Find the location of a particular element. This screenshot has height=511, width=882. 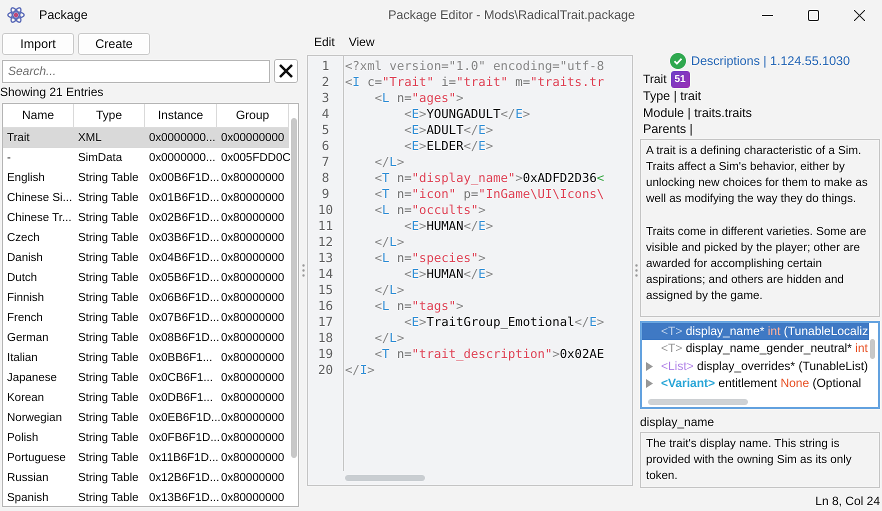

line-number: 18 is located at coordinates (325, 338).